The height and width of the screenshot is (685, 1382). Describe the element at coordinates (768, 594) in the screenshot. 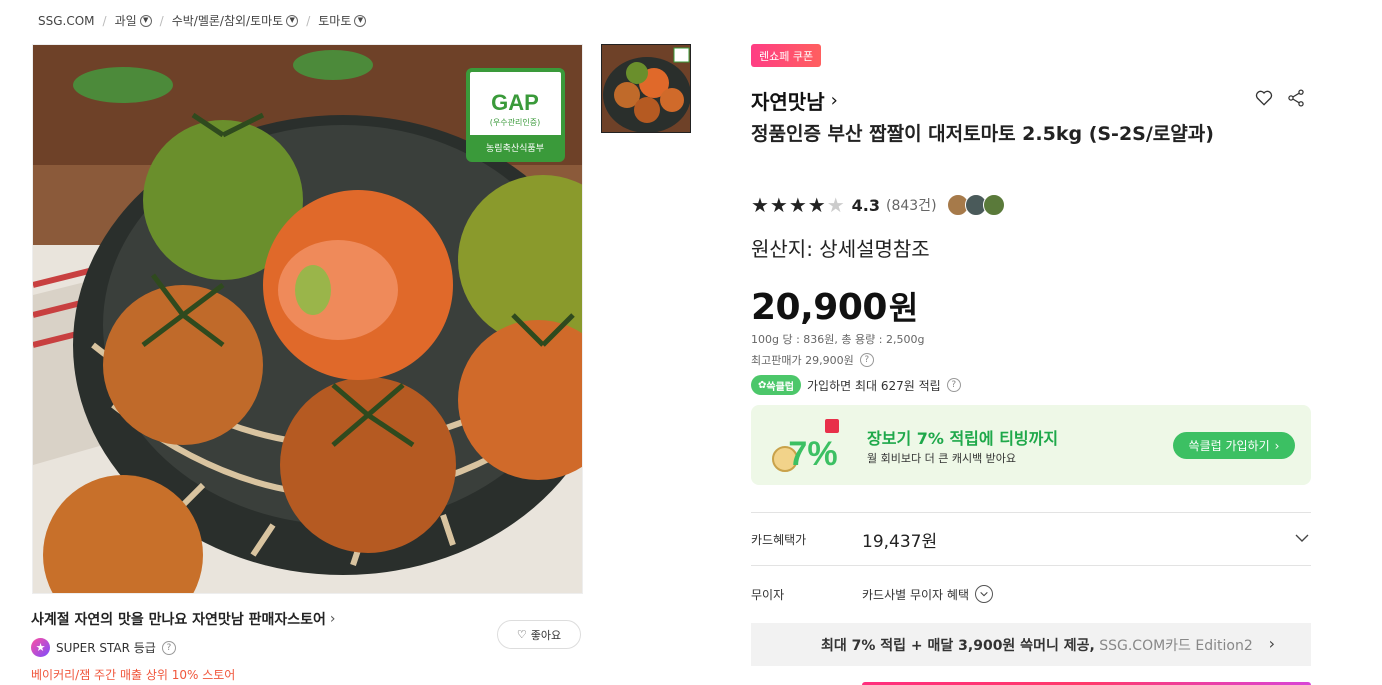

I see `no-interest-label: 무이자` at that location.